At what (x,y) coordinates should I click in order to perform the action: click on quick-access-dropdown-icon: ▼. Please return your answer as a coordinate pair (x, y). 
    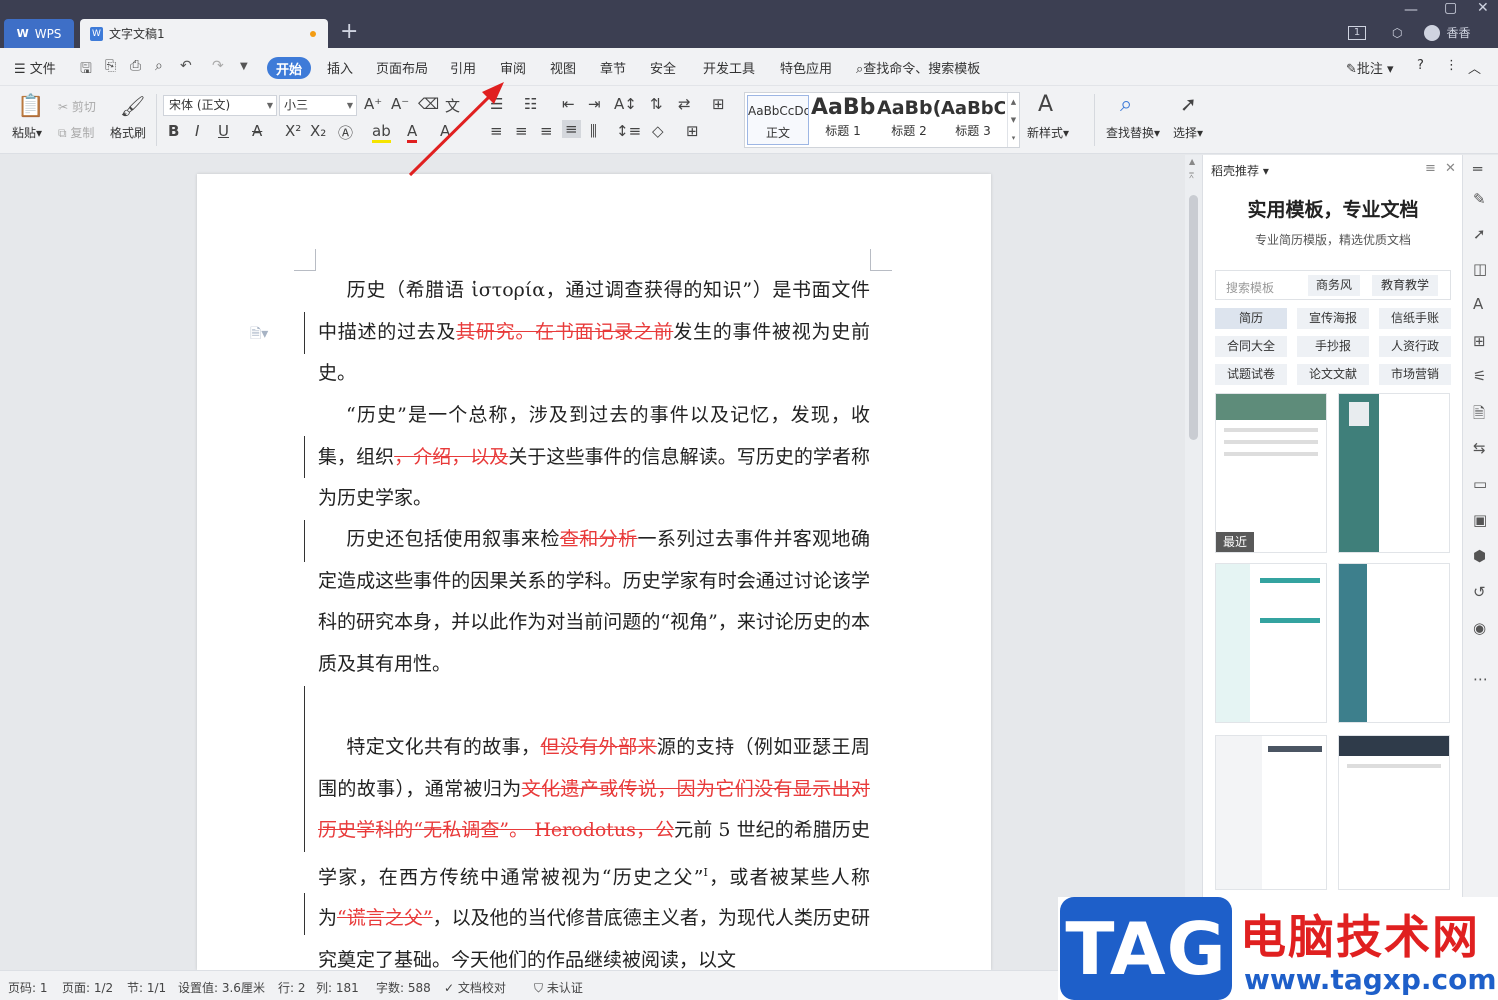
    Looking at the image, I should click on (244, 66).